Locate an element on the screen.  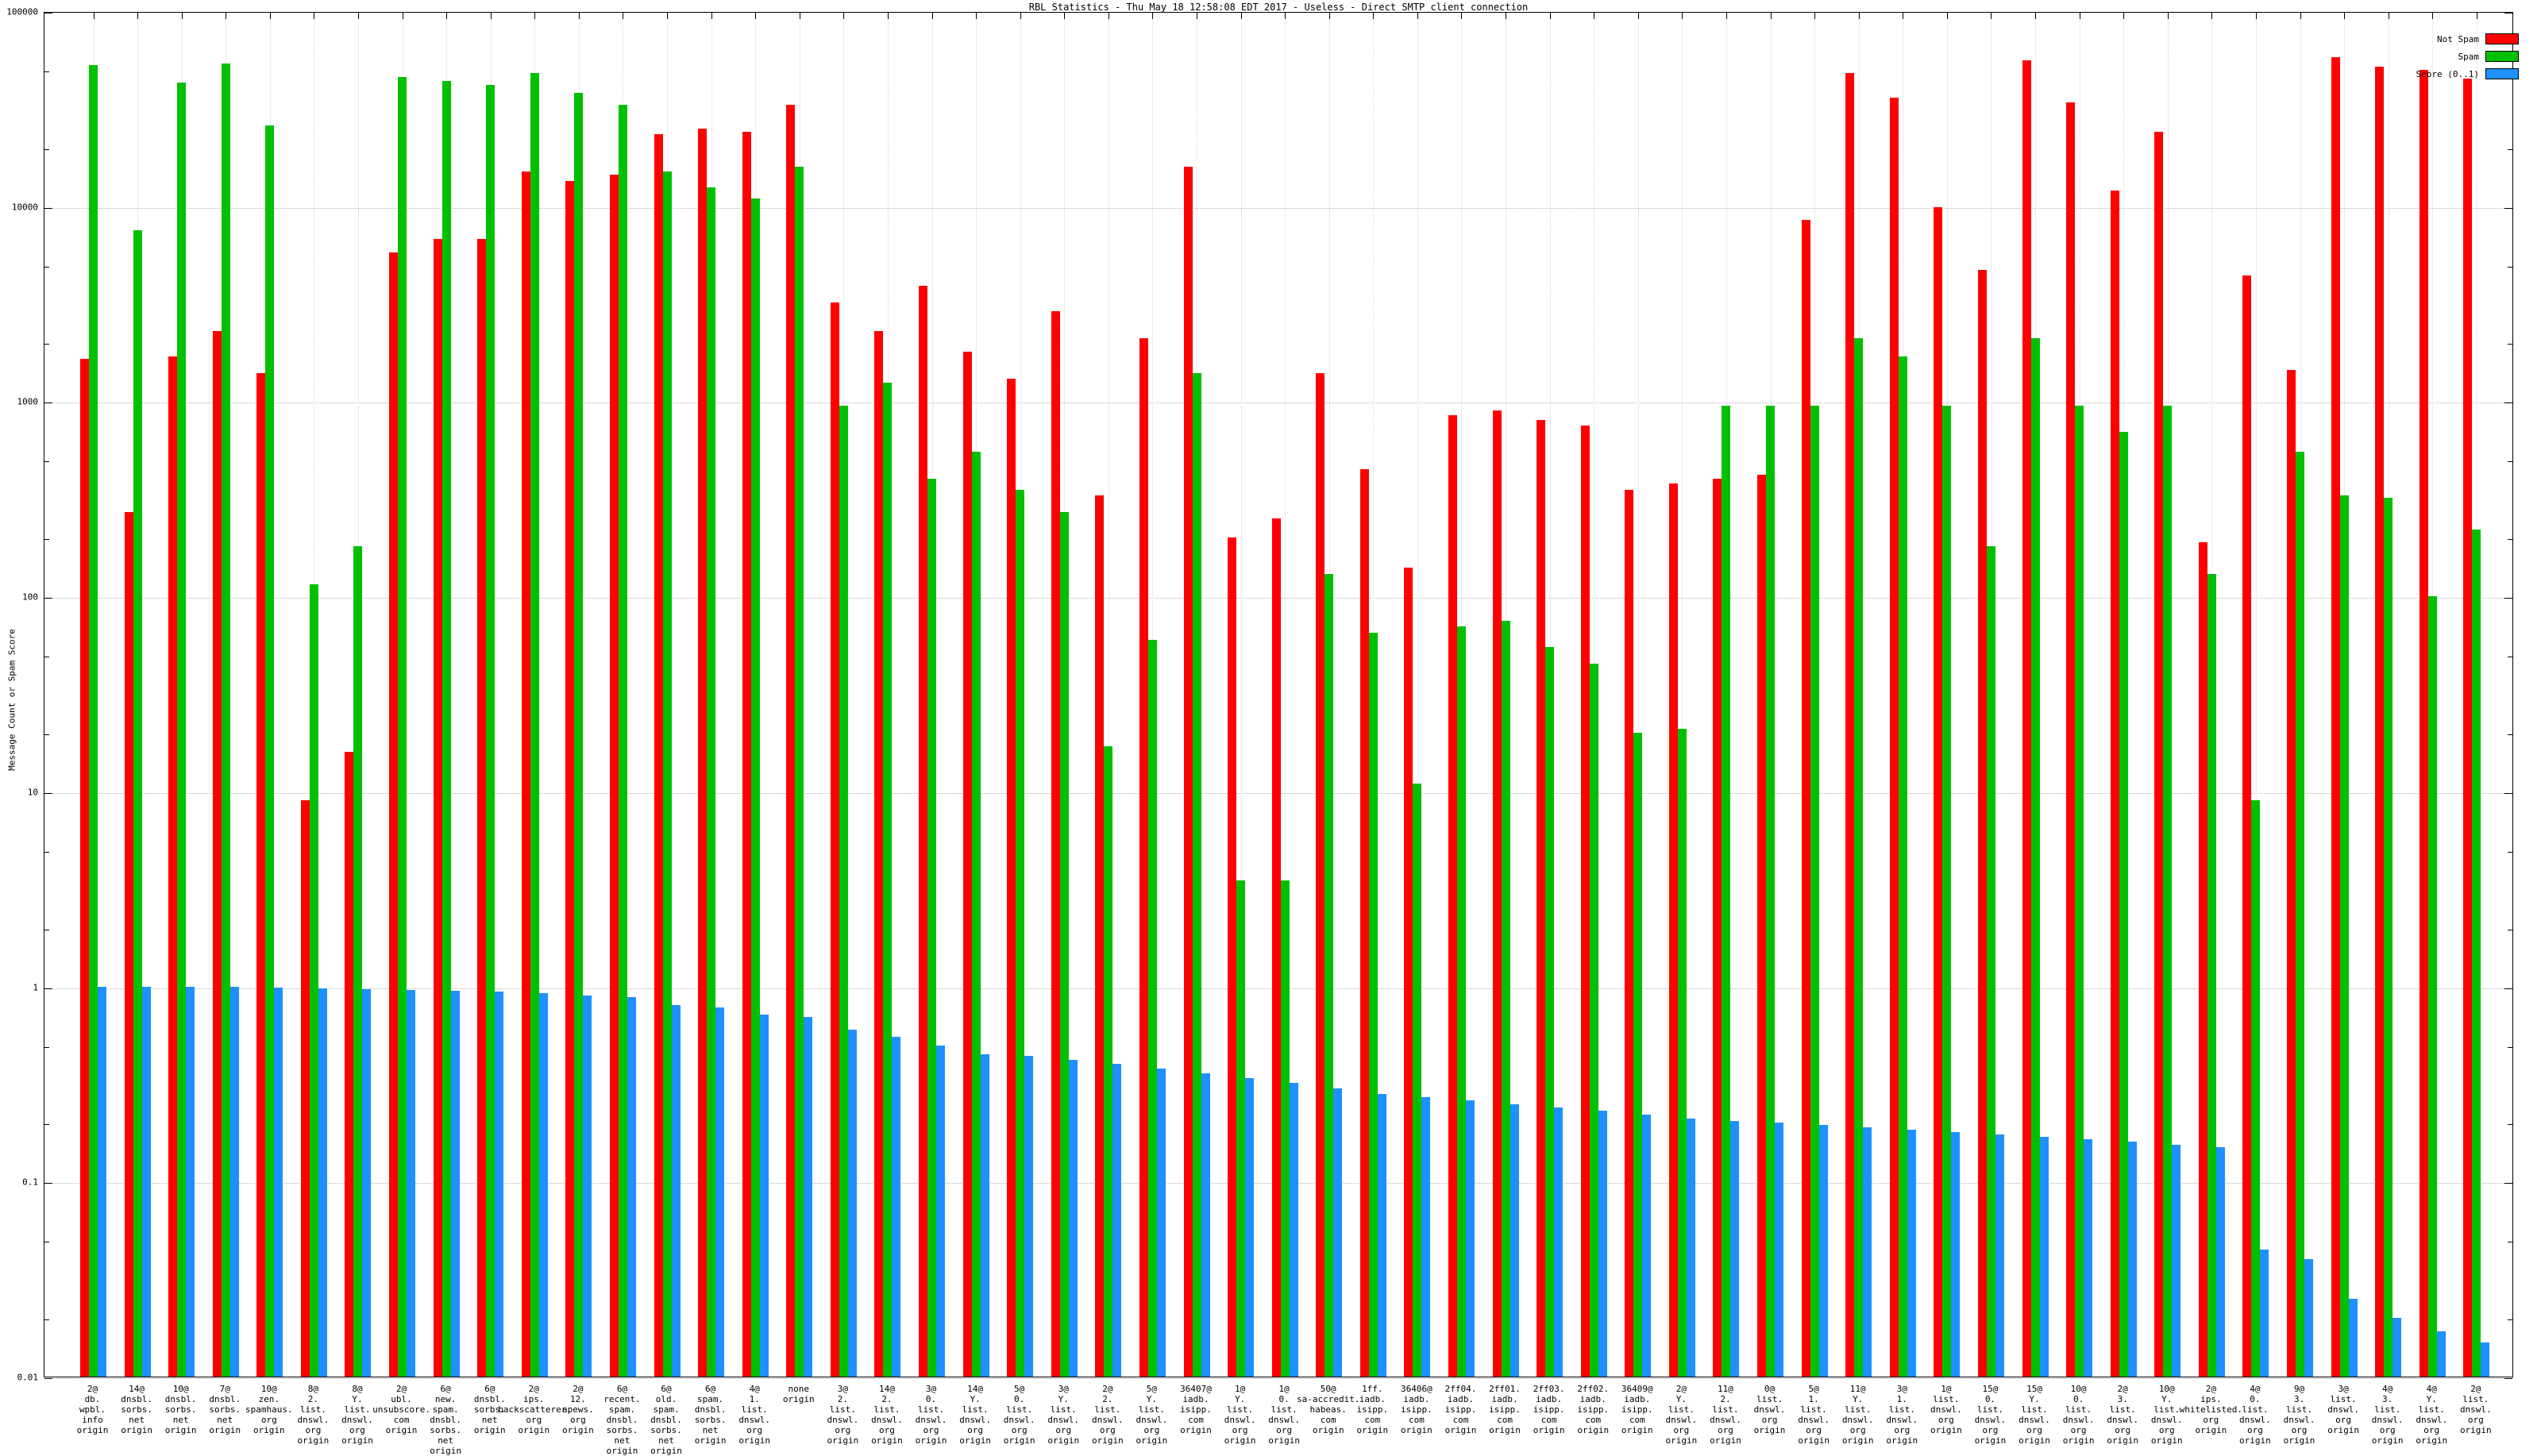
legend-spam-label: Spam is located at coordinates (2469, 56).